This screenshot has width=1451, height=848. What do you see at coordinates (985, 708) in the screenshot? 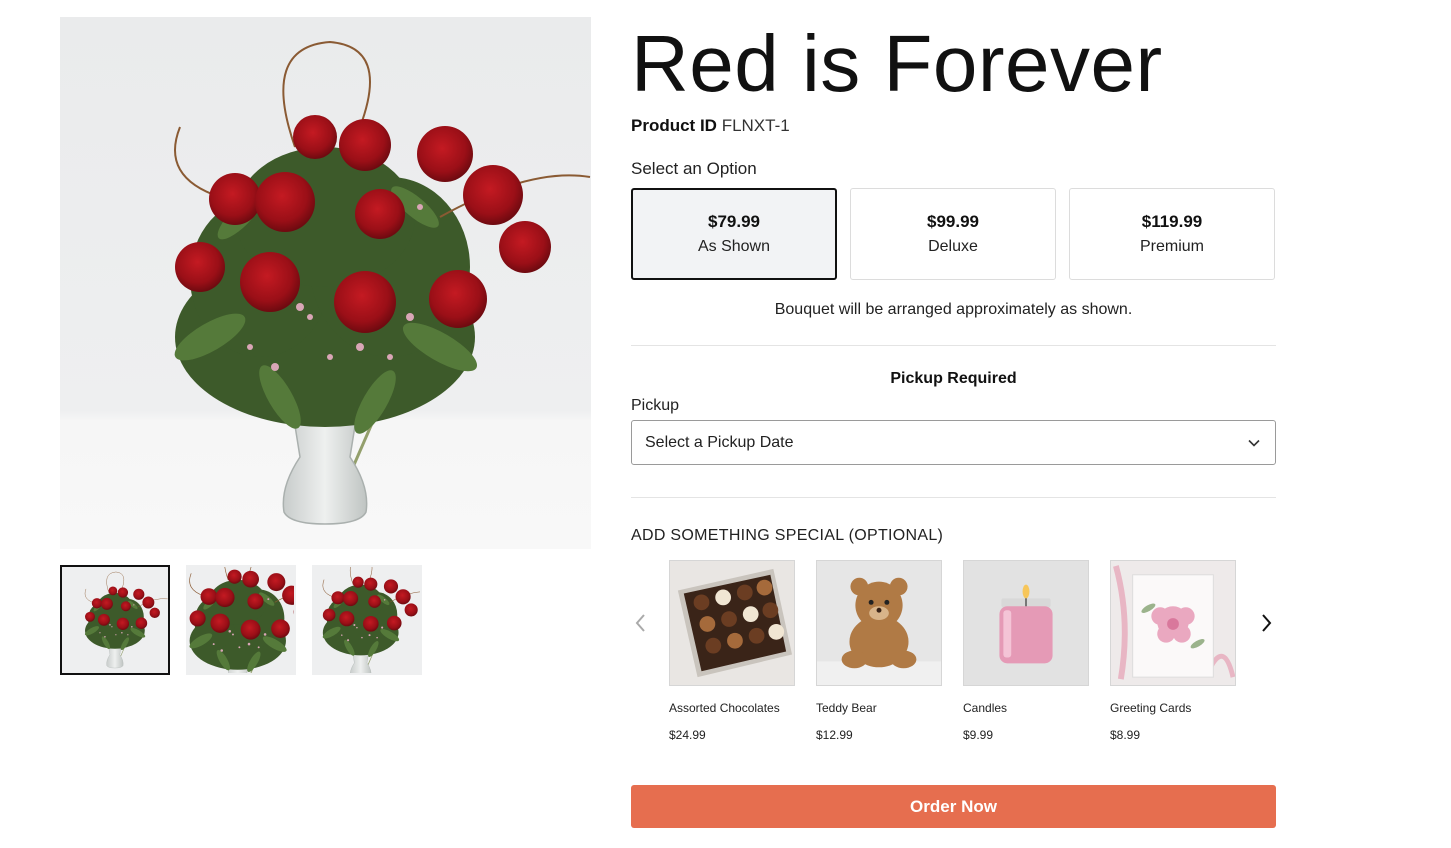
I see `addon-name: Candles` at bounding box center [985, 708].